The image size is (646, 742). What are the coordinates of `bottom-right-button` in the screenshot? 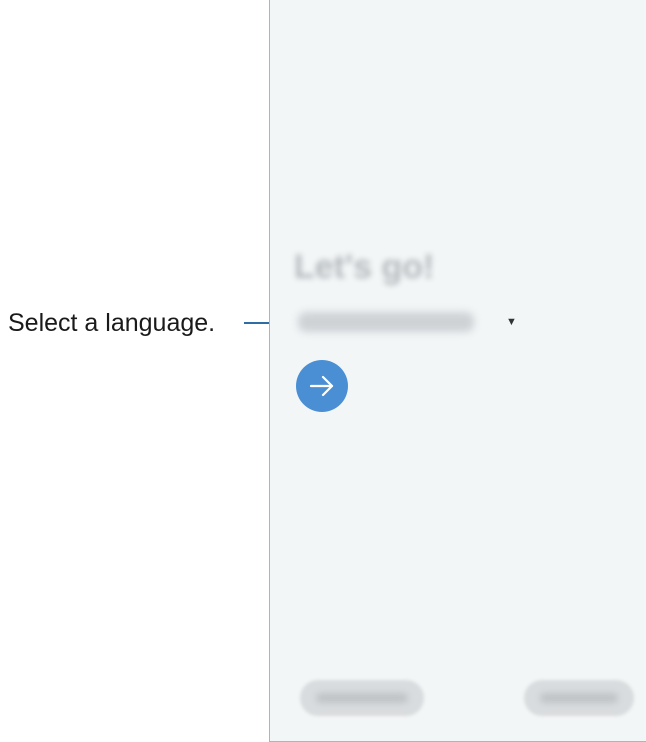 It's located at (579, 698).